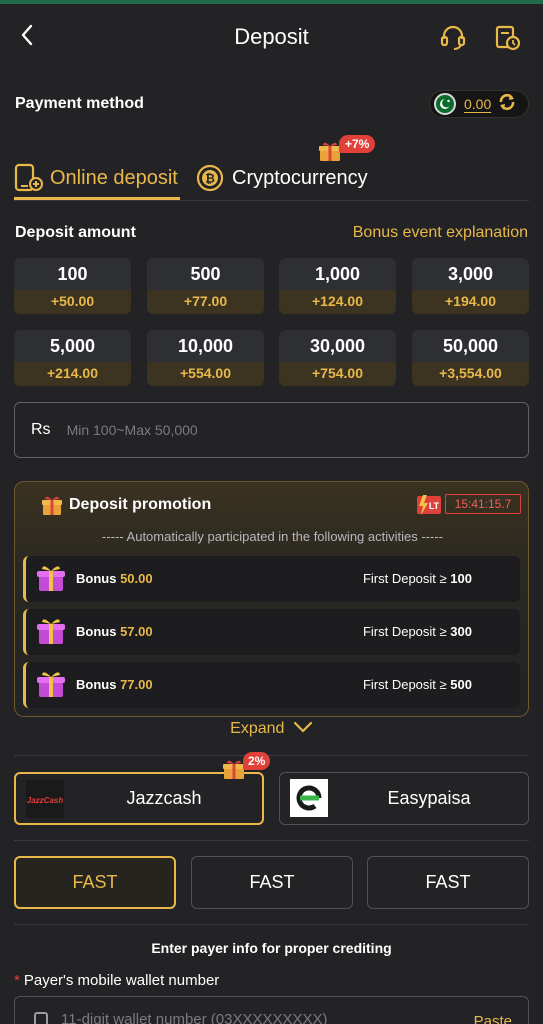  What do you see at coordinates (417, 631) in the screenshot?
I see `promotion-condition: First Deposit ≥ 300` at bounding box center [417, 631].